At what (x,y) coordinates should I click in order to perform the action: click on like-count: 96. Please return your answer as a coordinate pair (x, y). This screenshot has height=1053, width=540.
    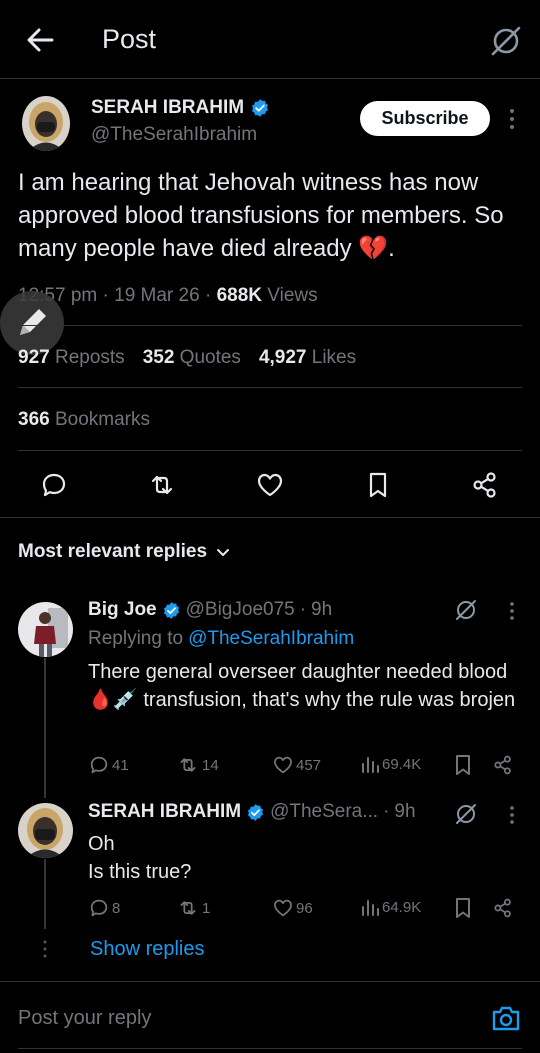
    Looking at the image, I should click on (304, 908).